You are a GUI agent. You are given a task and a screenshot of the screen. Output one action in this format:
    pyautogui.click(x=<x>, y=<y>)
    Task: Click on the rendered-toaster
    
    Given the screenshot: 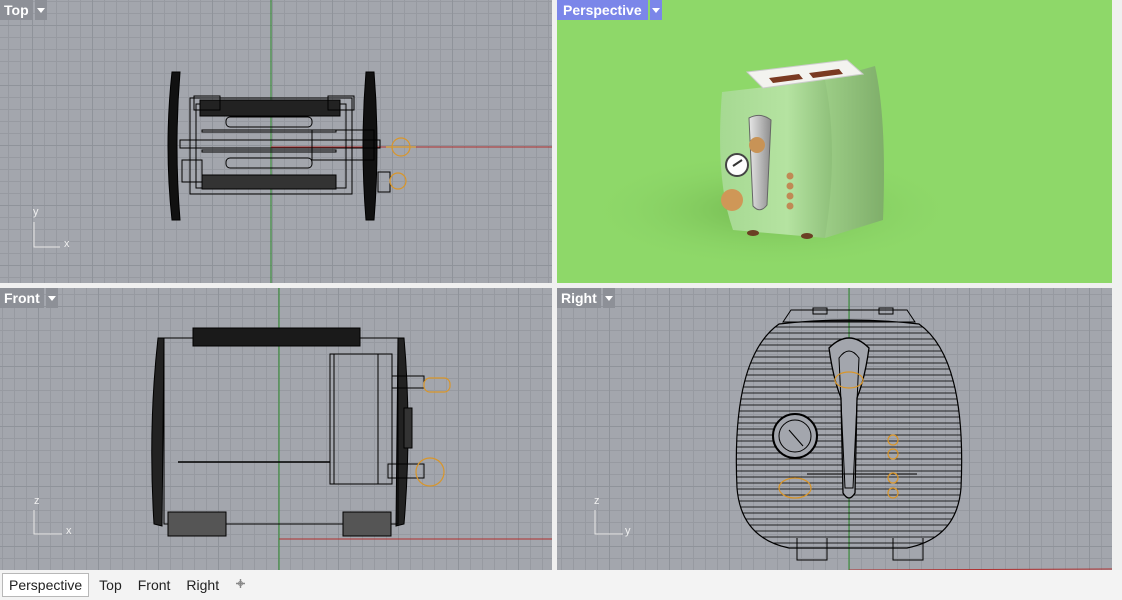 What is the action you would take?
    pyautogui.click(x=772, y=164)
    